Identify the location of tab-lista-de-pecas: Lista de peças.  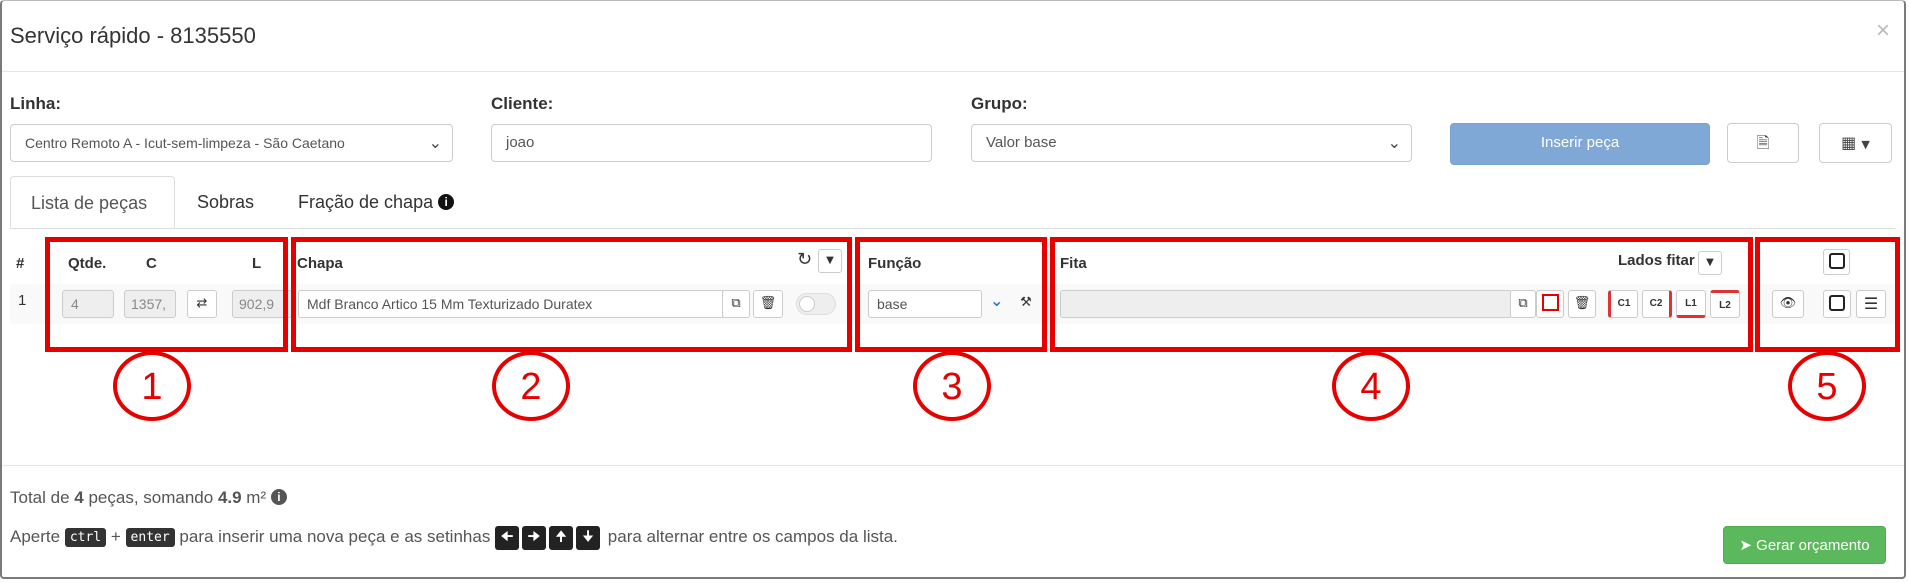
(92, 202).